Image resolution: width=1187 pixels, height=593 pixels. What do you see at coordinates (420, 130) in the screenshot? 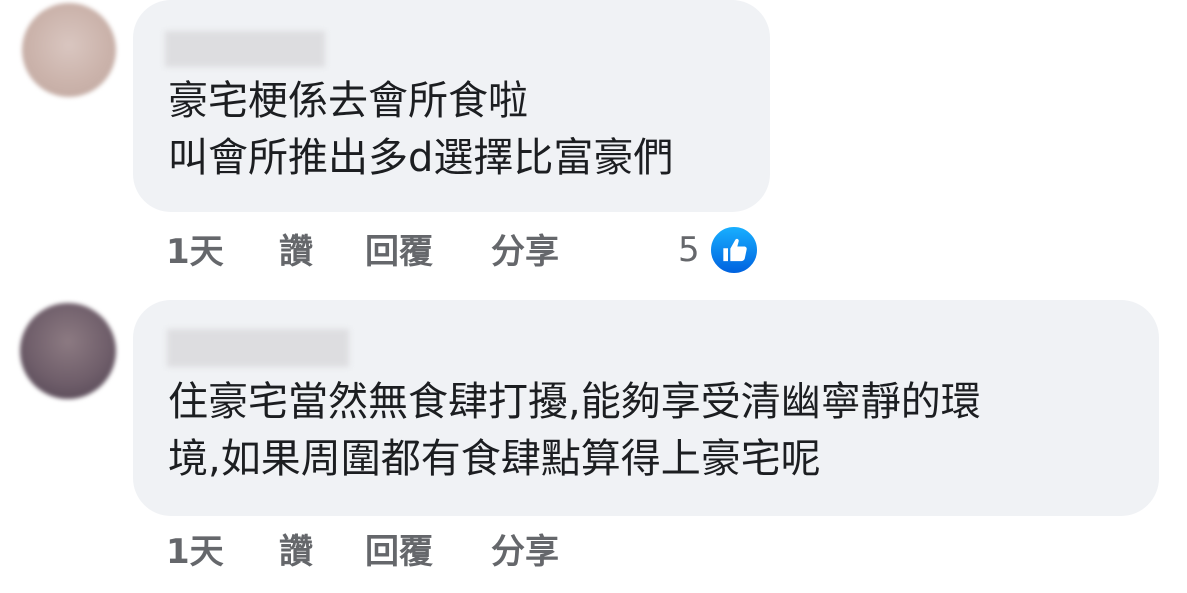
I see `comment-text: 豪宅梗係去會所食啦叫會所推出多d選擇比富豪們` at bounding box center [420, 130].